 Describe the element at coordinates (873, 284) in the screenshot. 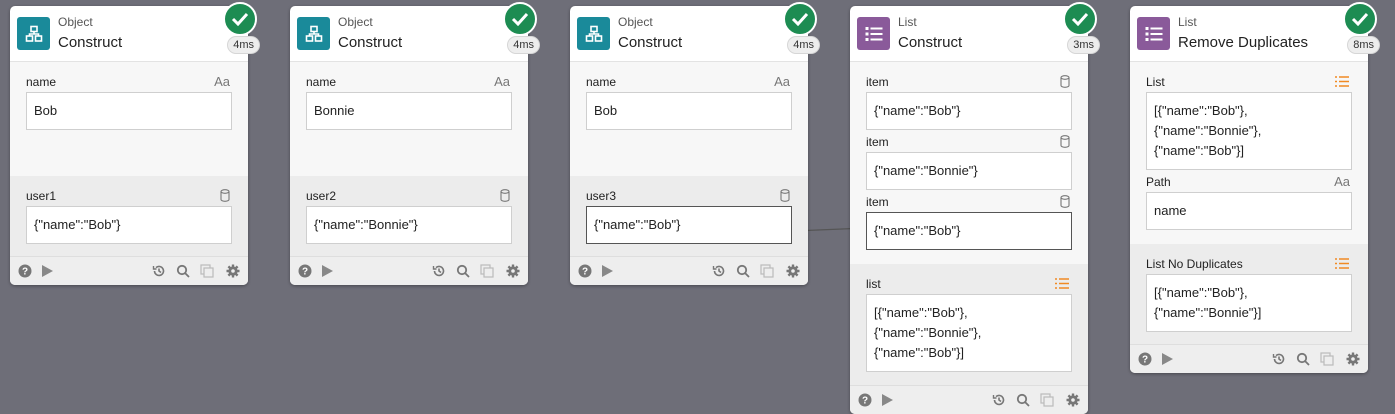

I see `port-label: list` at that location.